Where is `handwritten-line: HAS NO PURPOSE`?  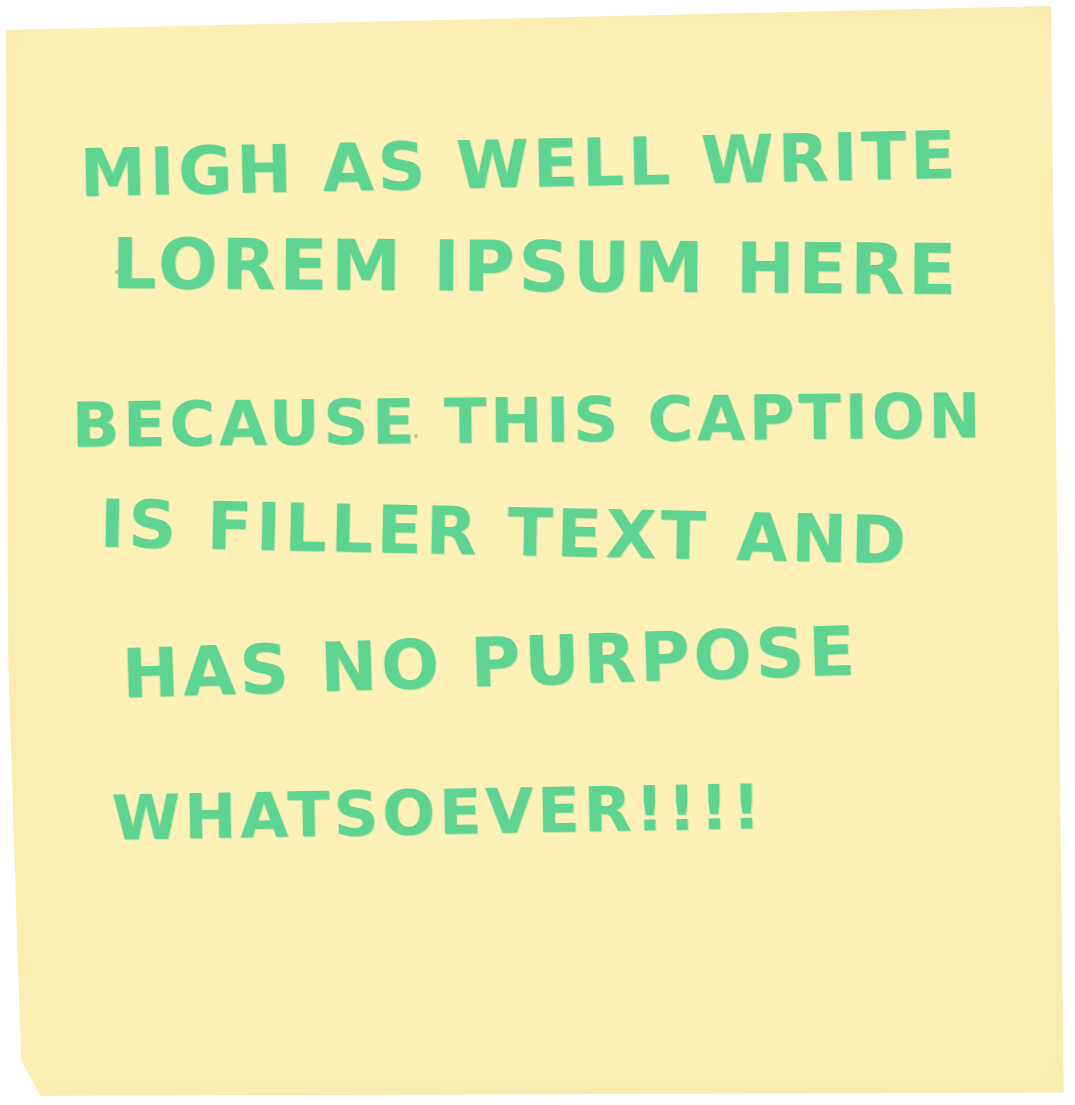
handwritten-line: HAS NO PURPOSE is located at coordinates (490, 663).